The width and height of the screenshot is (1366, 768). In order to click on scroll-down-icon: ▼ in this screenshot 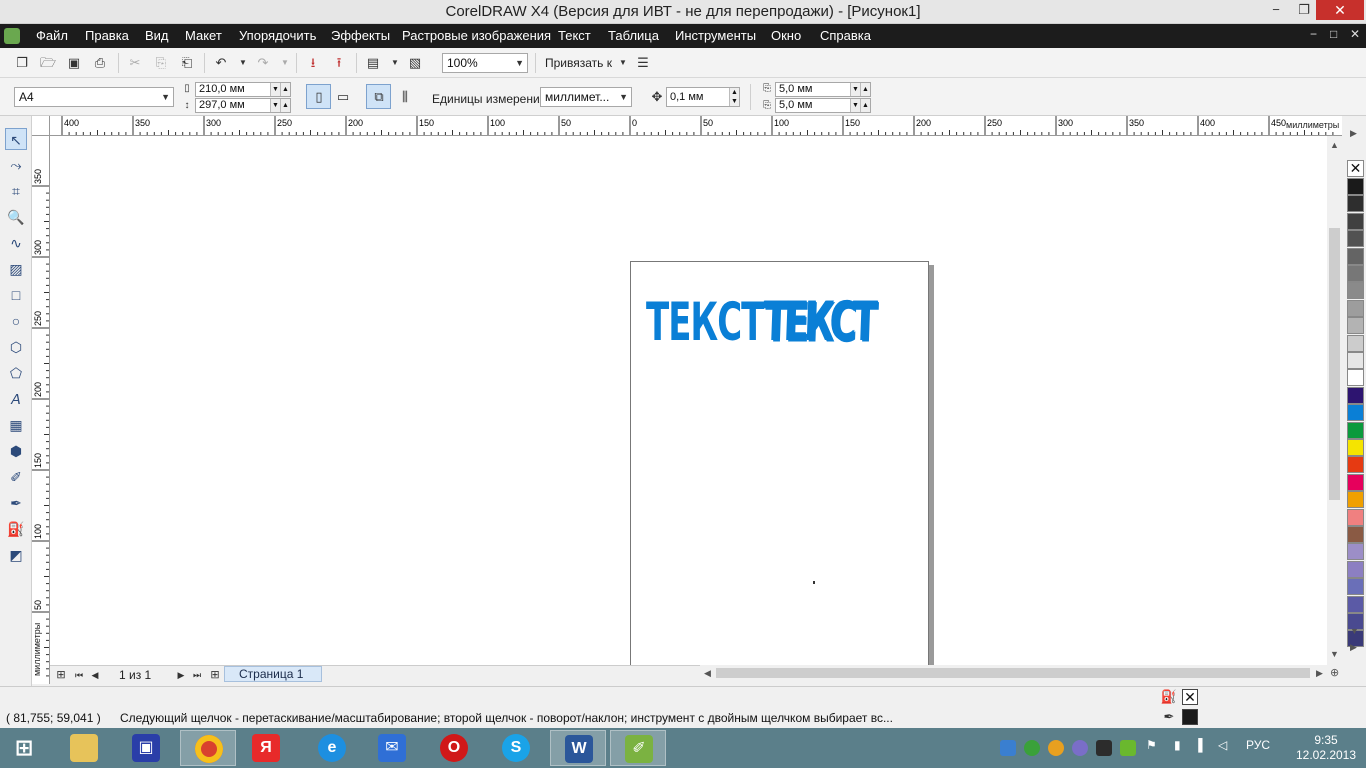, I will do `click(1334, 654)`.